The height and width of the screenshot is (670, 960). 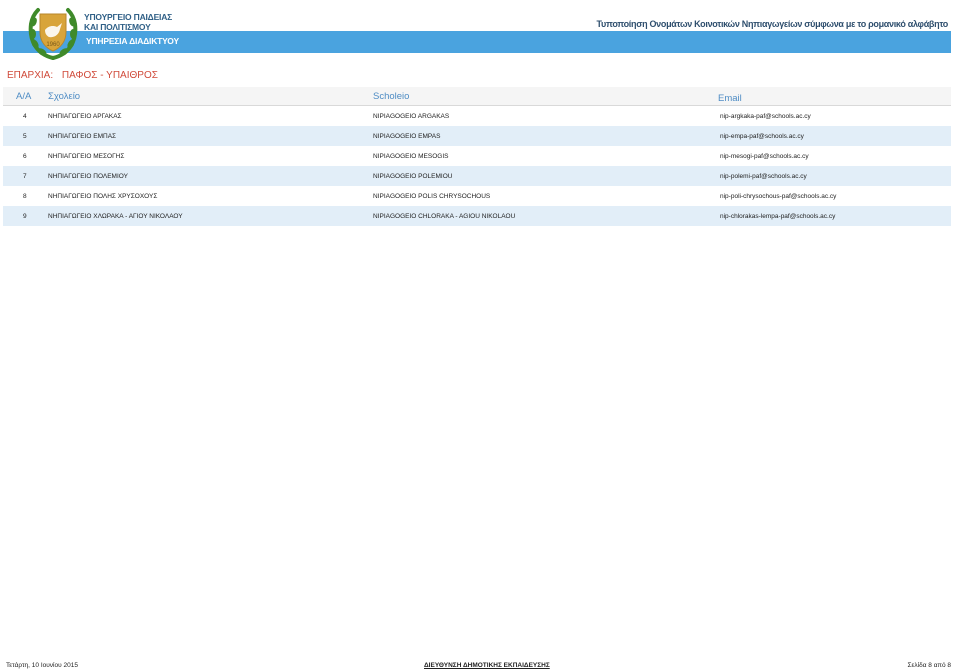 I want to click on district-label: ΕΠΑΡΧΙΑ:, so click(x=30, y=75).